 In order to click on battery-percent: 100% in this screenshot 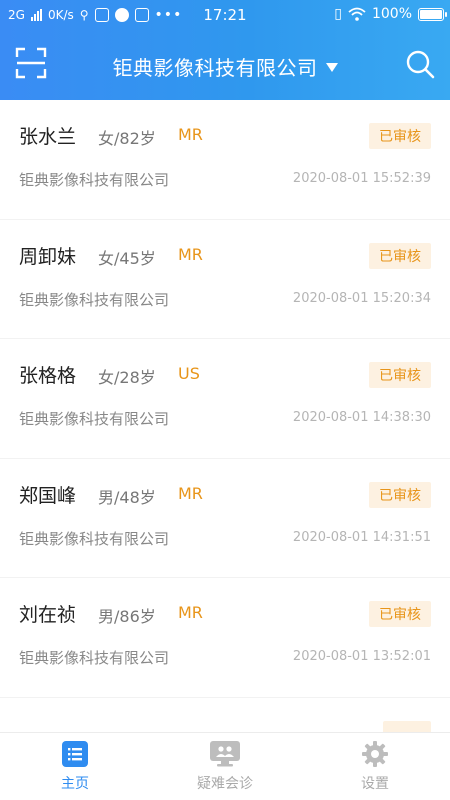, I will do `click(391, 14)`.